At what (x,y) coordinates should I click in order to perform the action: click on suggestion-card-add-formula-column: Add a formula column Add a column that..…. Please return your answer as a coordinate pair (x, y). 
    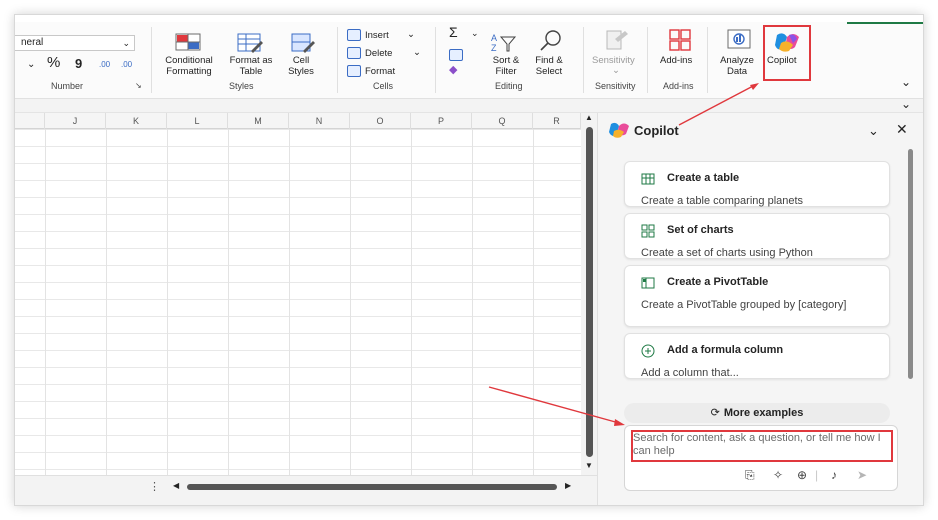
    Looking at the image, I should click on (757, 356).